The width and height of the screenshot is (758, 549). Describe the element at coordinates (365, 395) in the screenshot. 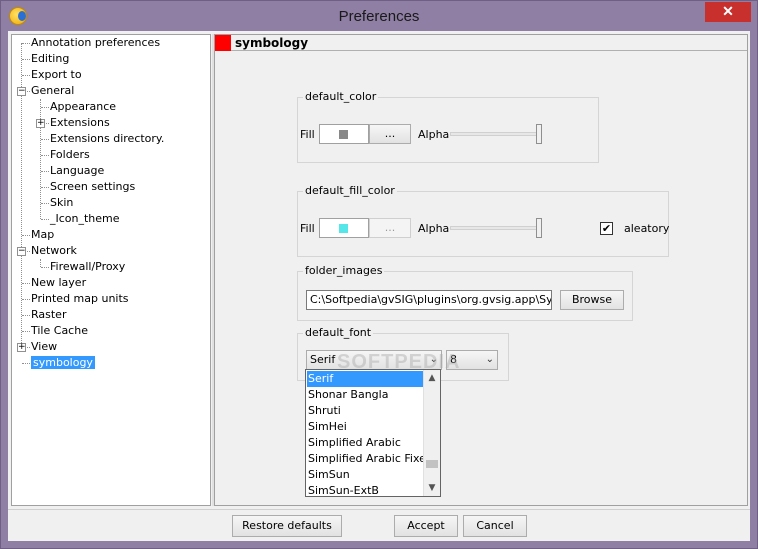

I see `font-option: Shonar Bangla` at that location.